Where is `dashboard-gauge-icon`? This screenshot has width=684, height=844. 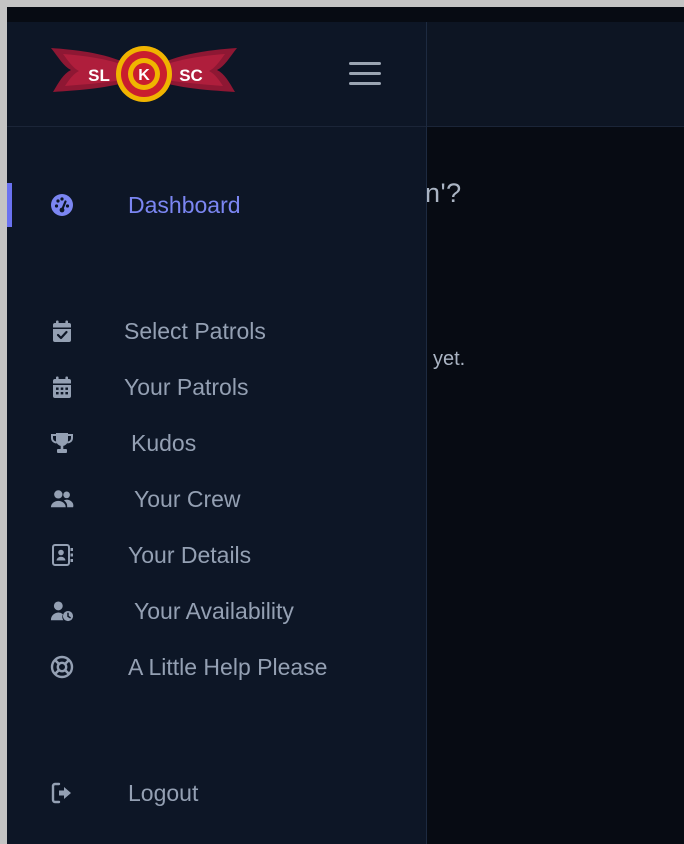 dashboard-gauge-icon is located at coordinates (62, 205).